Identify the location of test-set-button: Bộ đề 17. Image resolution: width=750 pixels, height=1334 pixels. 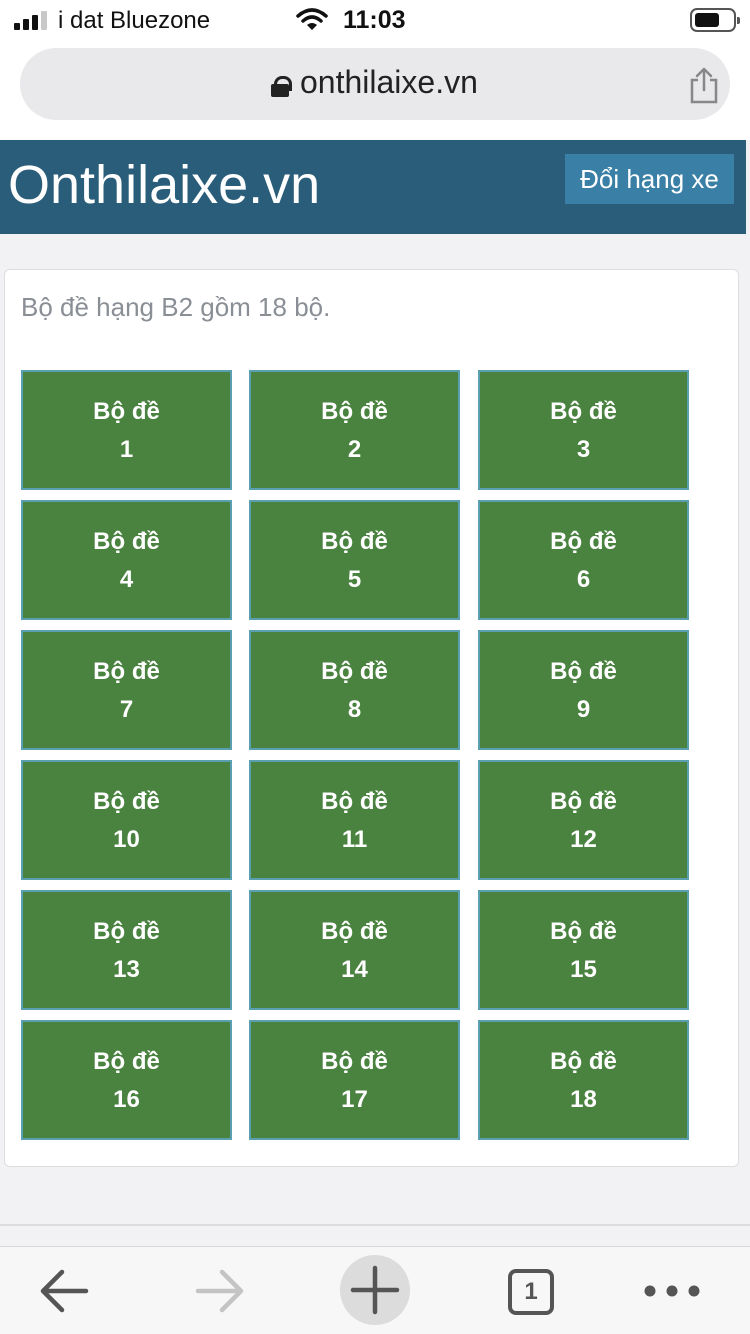
(354, 1080).